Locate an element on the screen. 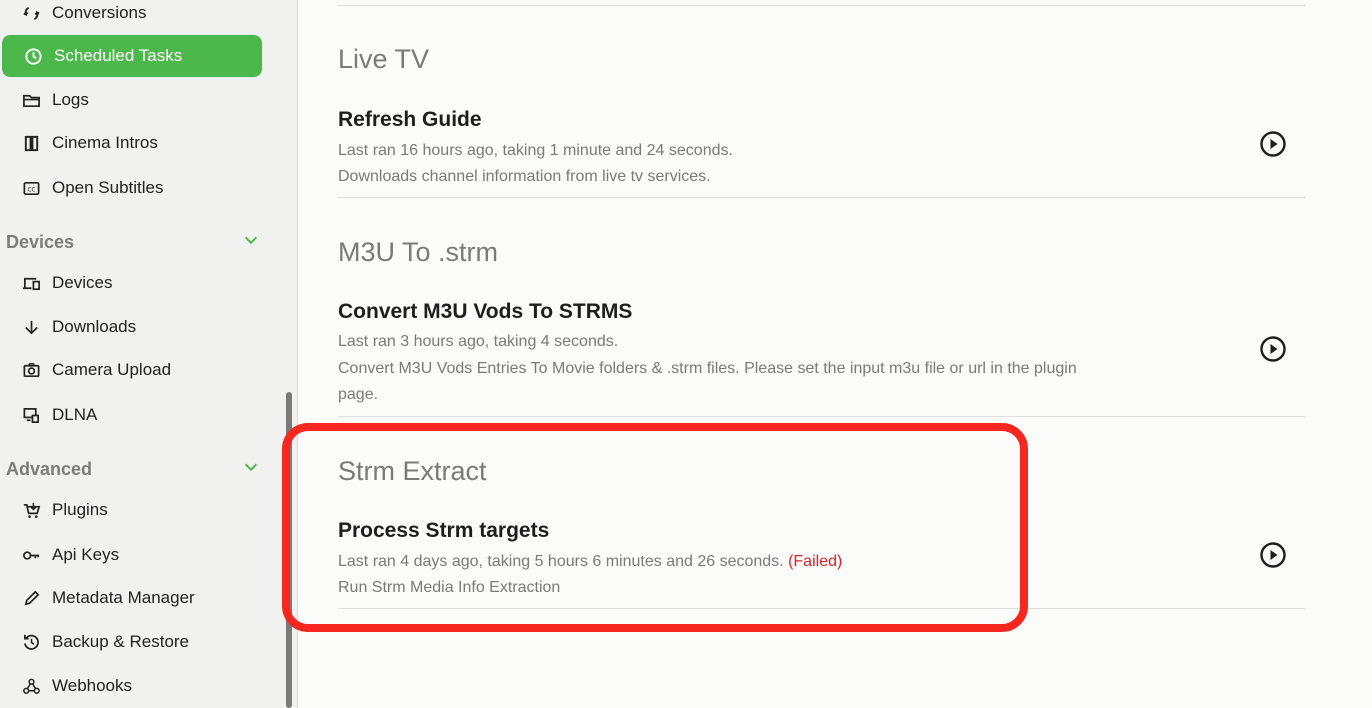 This screenshot has width=1372, height=708. key-icon is located at coordinates (31, 555).